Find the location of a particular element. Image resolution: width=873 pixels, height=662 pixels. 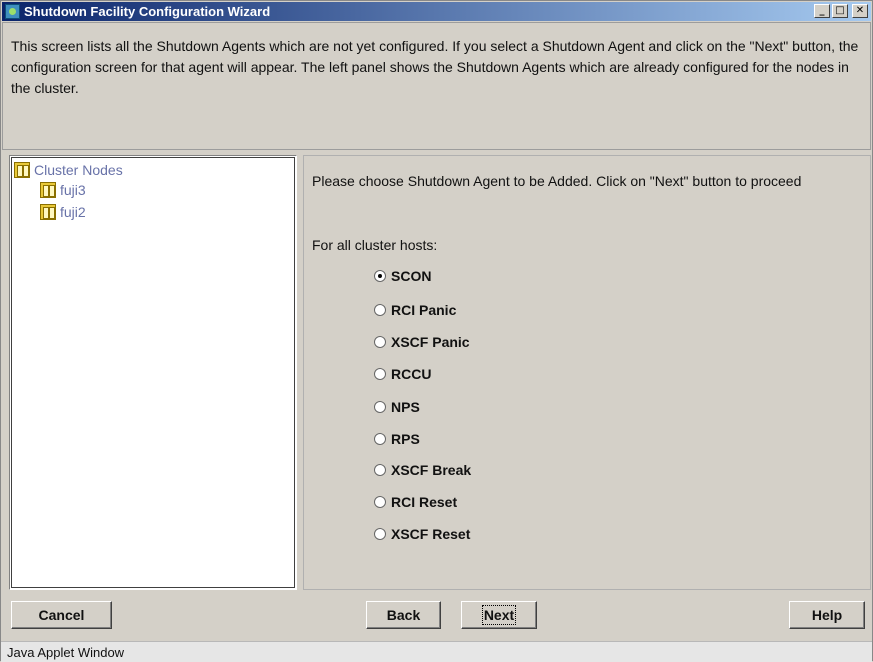

radio-option-rci-panic: RCI Panic is located at coordinates (415, 310).